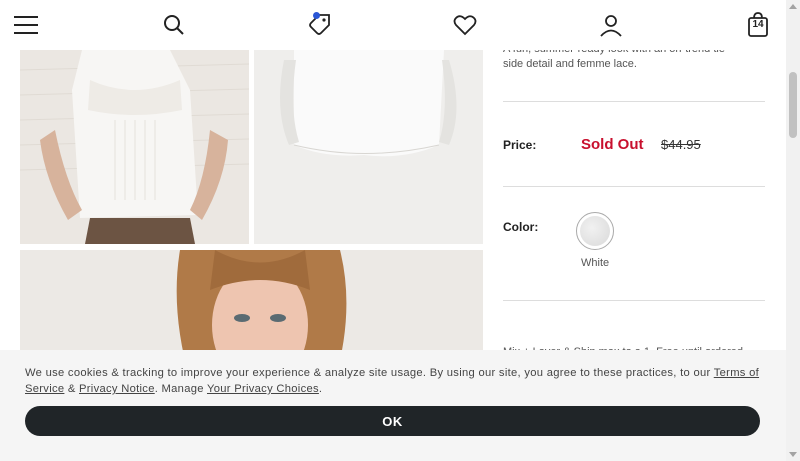 The image size is (800, 461). Describe the element at coordinates (71, 389) in the screenshot. I see `amp-text: &` at that location.